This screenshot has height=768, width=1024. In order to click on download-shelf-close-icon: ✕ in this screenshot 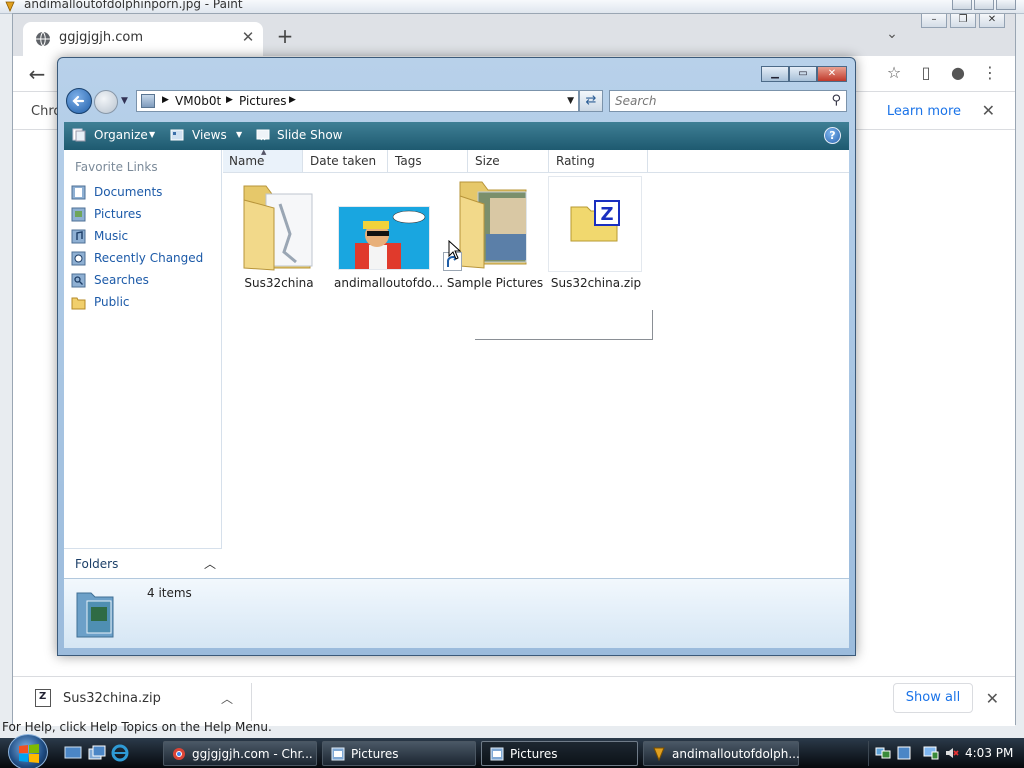, I will do `click(992, 698)`.